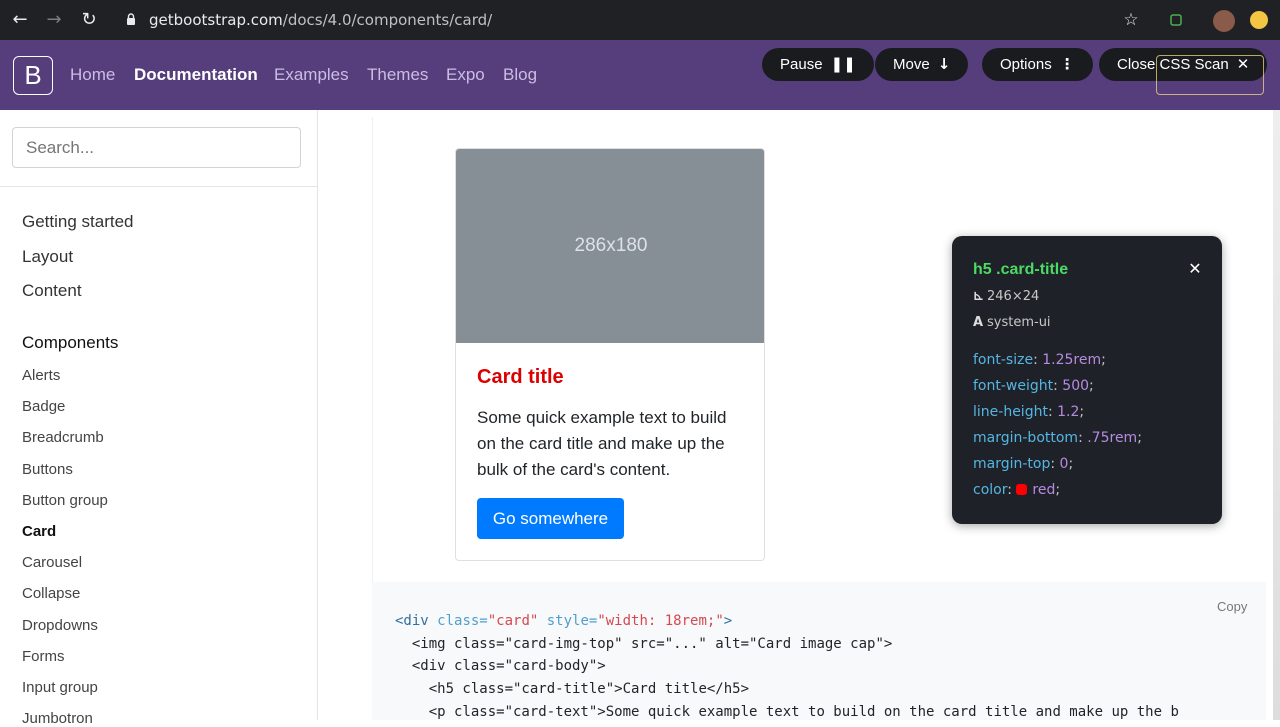 The height and width of the screenshot is (727, 1280). What do you see at coordinates (397, 75) in the screenshot?
I see `nav-themes: Themes` at bounding box center [397, 75].